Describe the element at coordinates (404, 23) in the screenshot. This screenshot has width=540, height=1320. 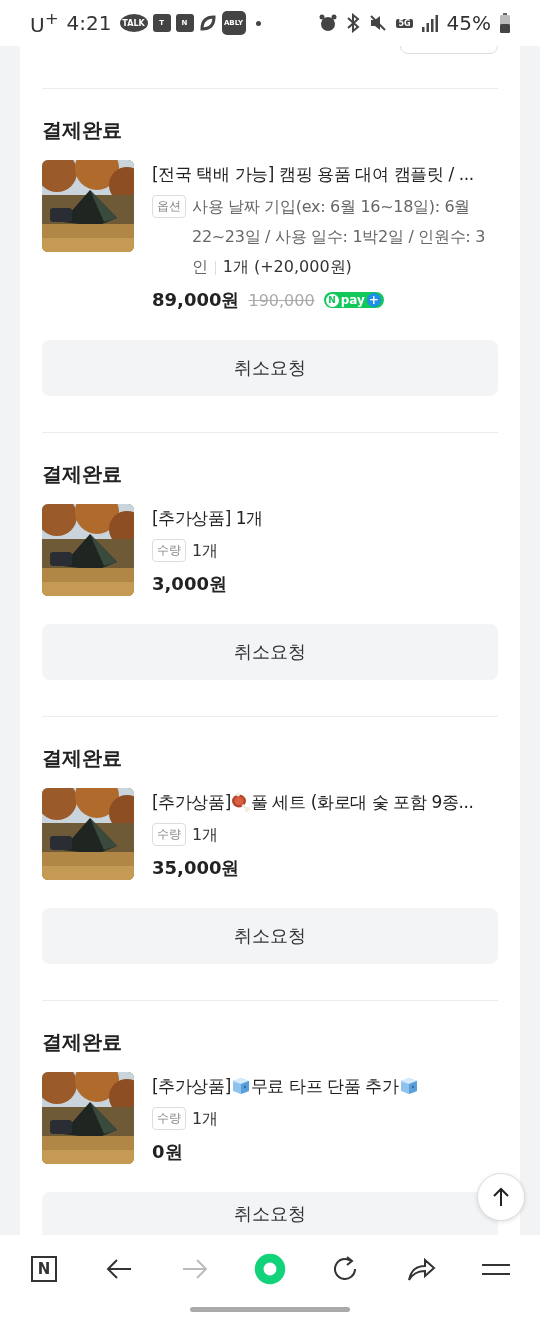
I see `network-type: 5G` at that location.